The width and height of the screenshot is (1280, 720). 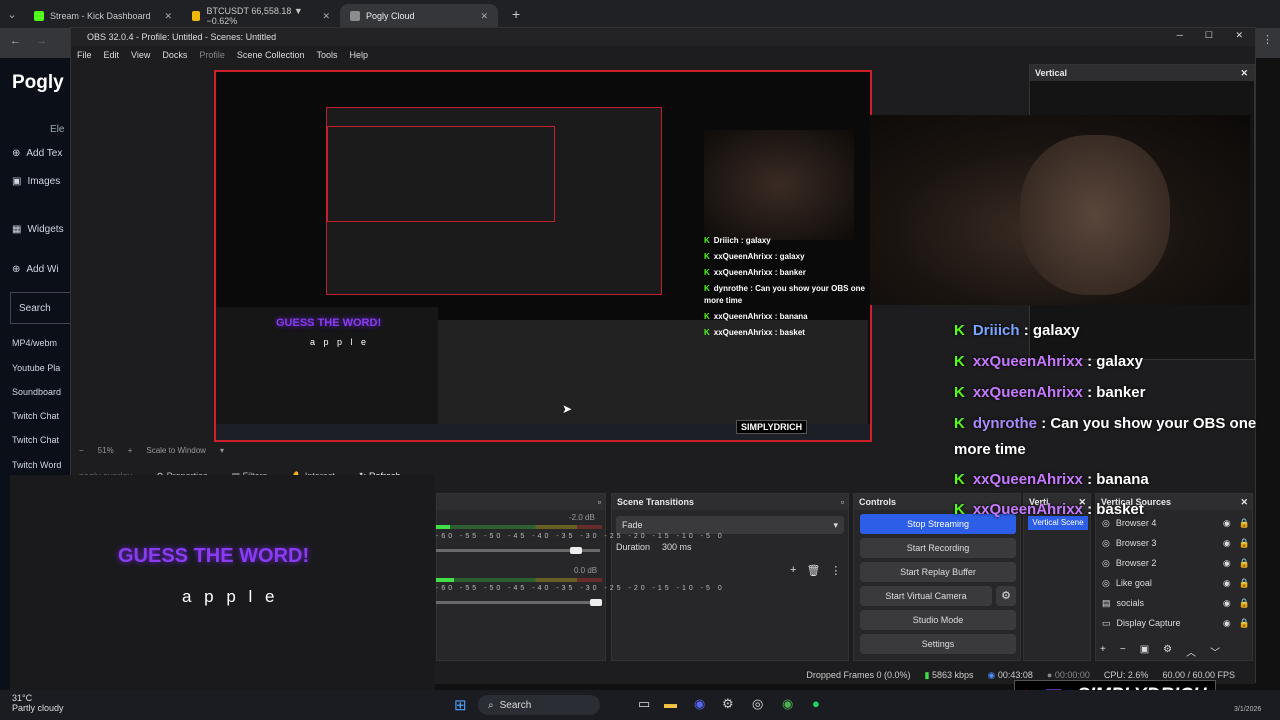 What do you see at coordinates (326, 55) in the screenshot?
I see `menu-tools: Tools` at bounding box center [326, 55].